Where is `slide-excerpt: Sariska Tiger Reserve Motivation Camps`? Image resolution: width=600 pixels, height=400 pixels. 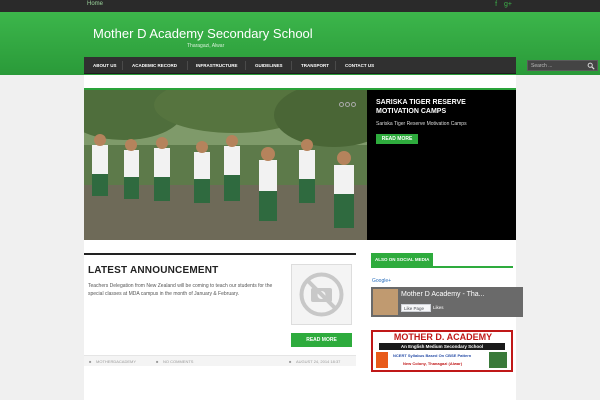
slide-excerpt: Sariska Tiger Reserve Motivation Camps is located at coordinates (421, 124).